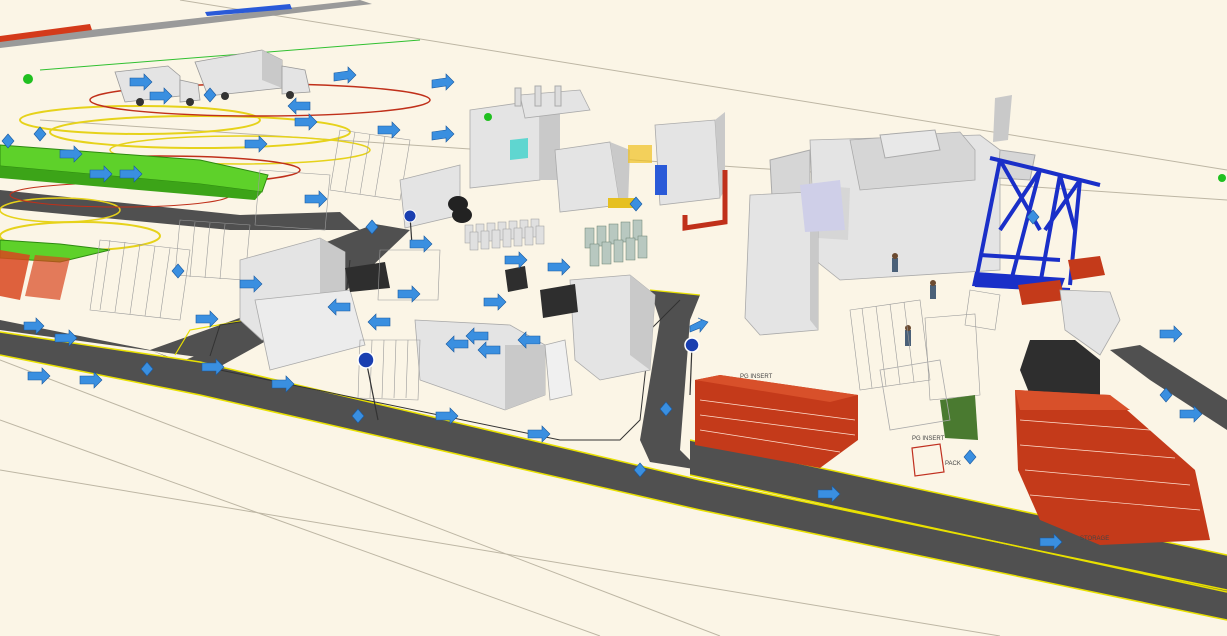 The image size is (1227, 636). What do you see at coordinates (928, 439) in the screenshot?
I see `area-label-pg-insert-2: PG INSERT` at bounding box center [928, 439].